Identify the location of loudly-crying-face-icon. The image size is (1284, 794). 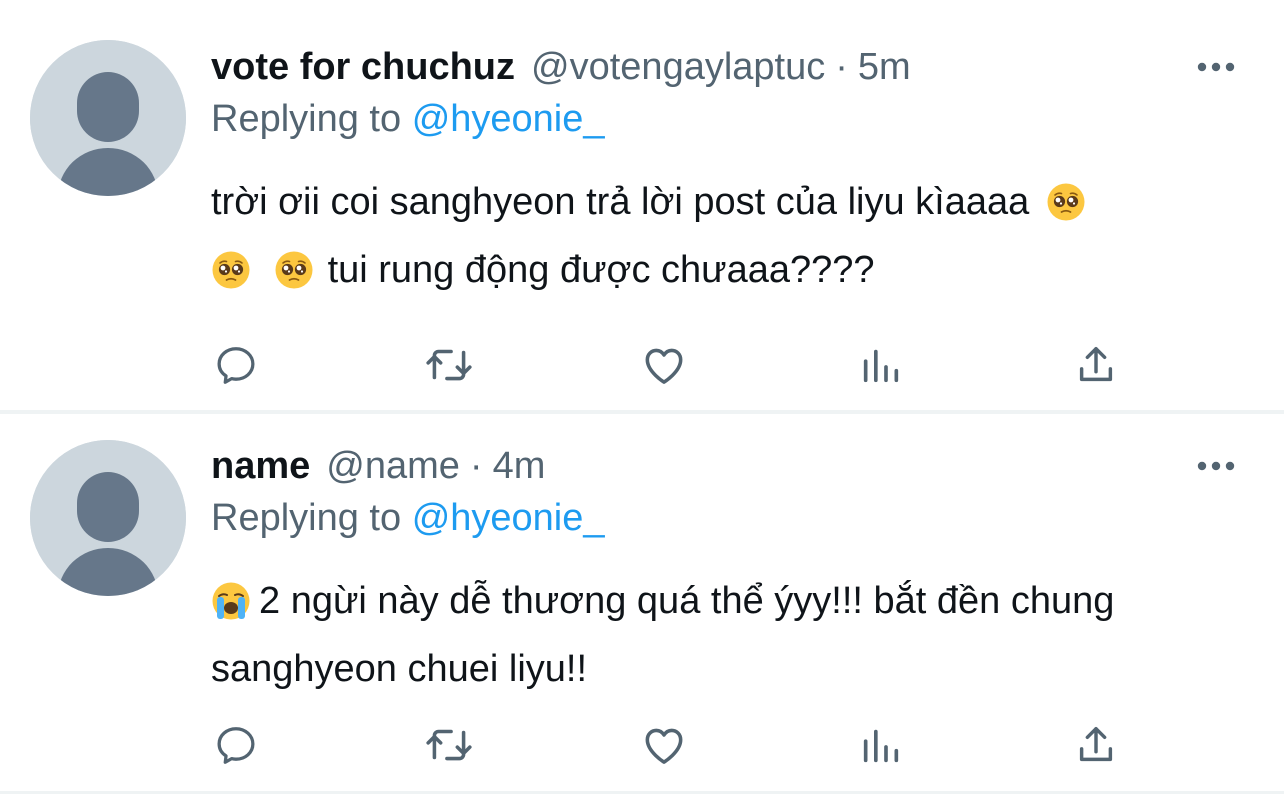
(231, 601).